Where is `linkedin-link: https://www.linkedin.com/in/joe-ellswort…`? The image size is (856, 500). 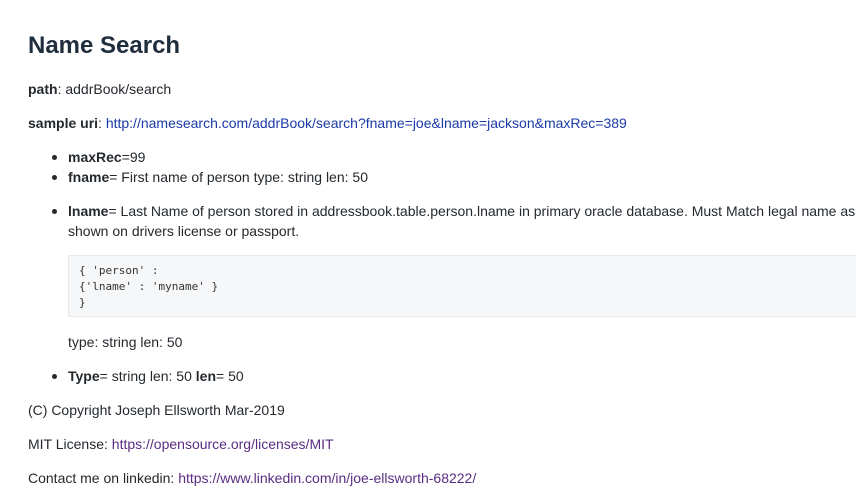 linkedin-link: https://www.linkedin.com/in/joe-ellswort… is located at coordinates (327, 478).